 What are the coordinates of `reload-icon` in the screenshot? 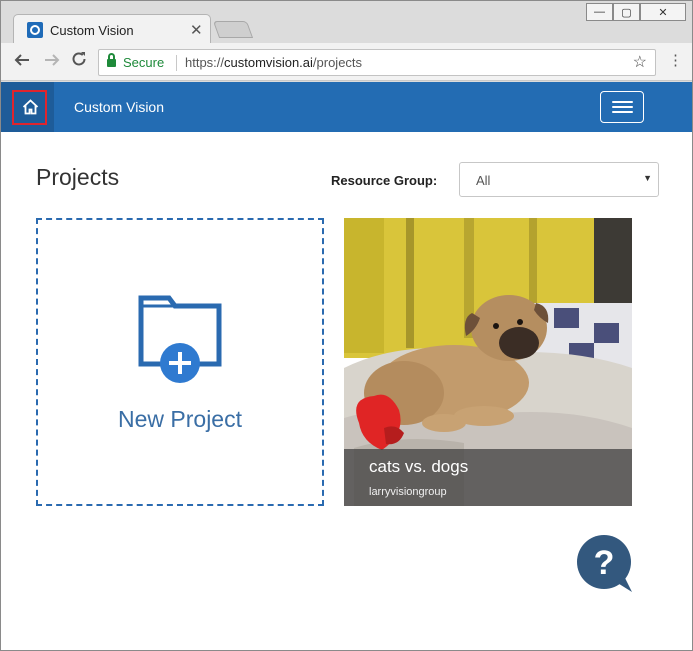 It's located at (79, 61).